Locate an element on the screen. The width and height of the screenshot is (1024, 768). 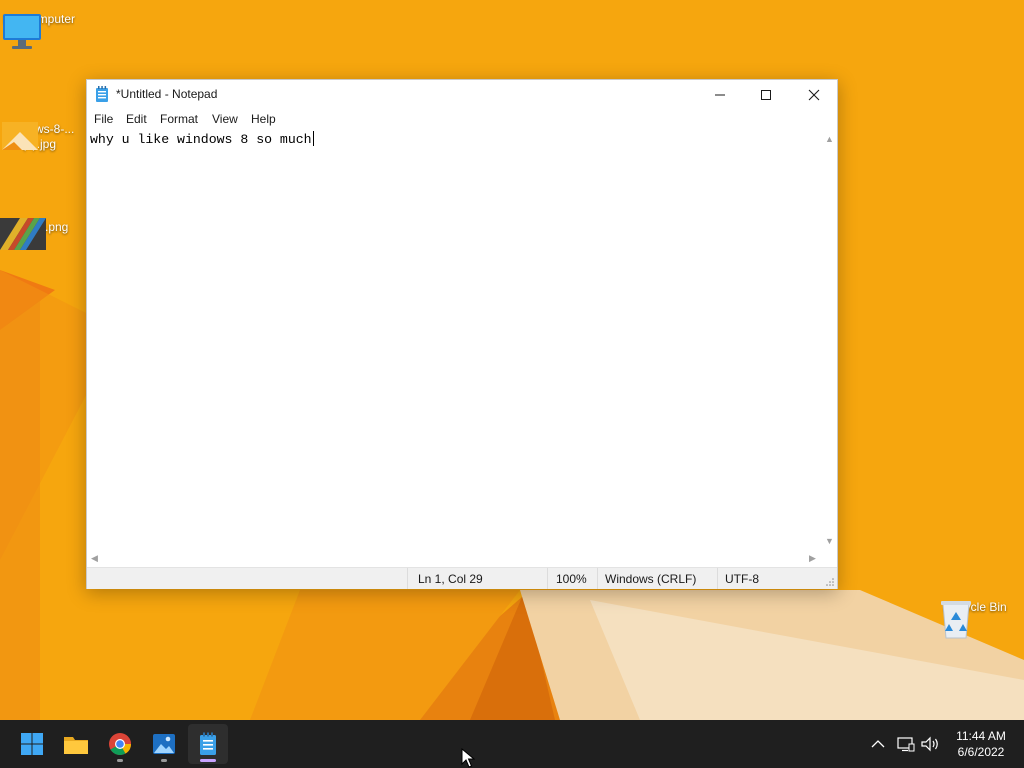
desktop-icon-fvh0el-png: fVh0El.png is located at coordinates (39, 234).